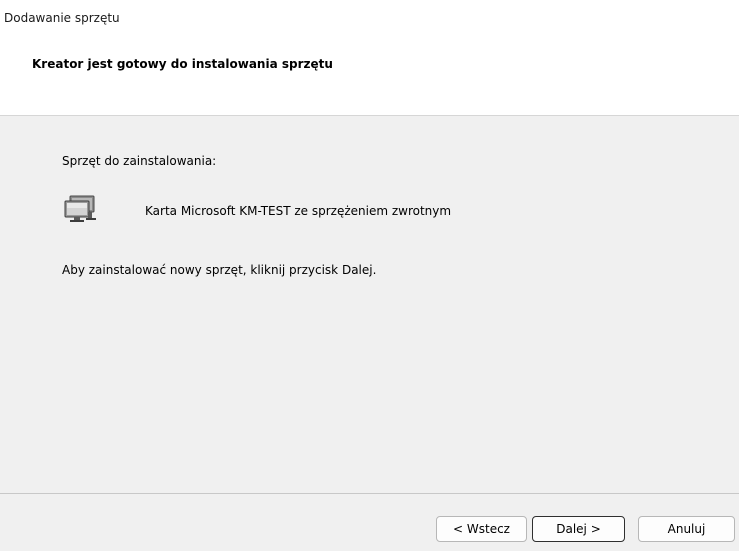 Image resolution: width=739 pixels, height=551 pixels. What do you see at coordinates (81, 209) in the screenshot?
I see `network-adapter-icon` at bounding box center [81, 209].